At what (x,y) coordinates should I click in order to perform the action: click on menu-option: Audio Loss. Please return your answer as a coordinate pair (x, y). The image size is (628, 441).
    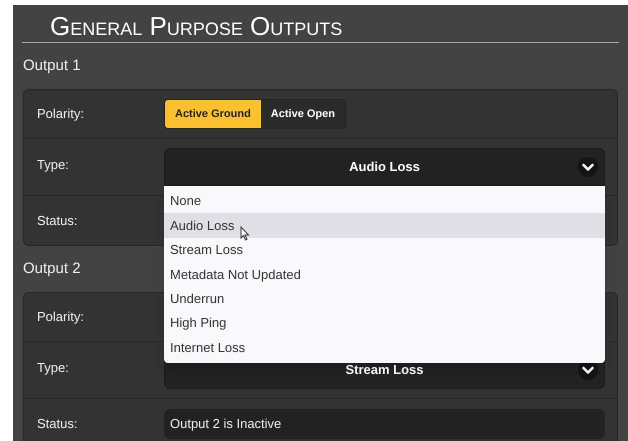
    Looking at the image, I should click on (384, 225).